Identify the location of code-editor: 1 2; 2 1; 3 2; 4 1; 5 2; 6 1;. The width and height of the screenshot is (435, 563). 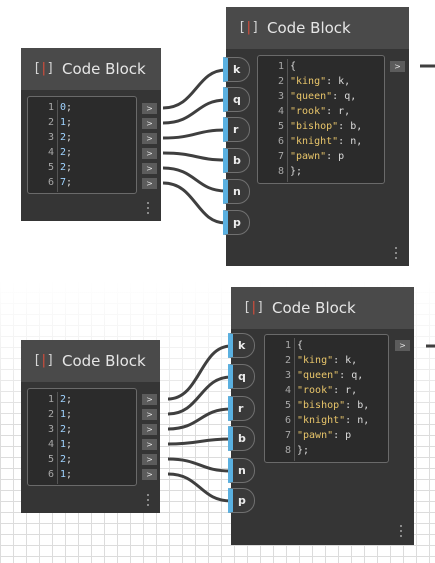
(82, 437).